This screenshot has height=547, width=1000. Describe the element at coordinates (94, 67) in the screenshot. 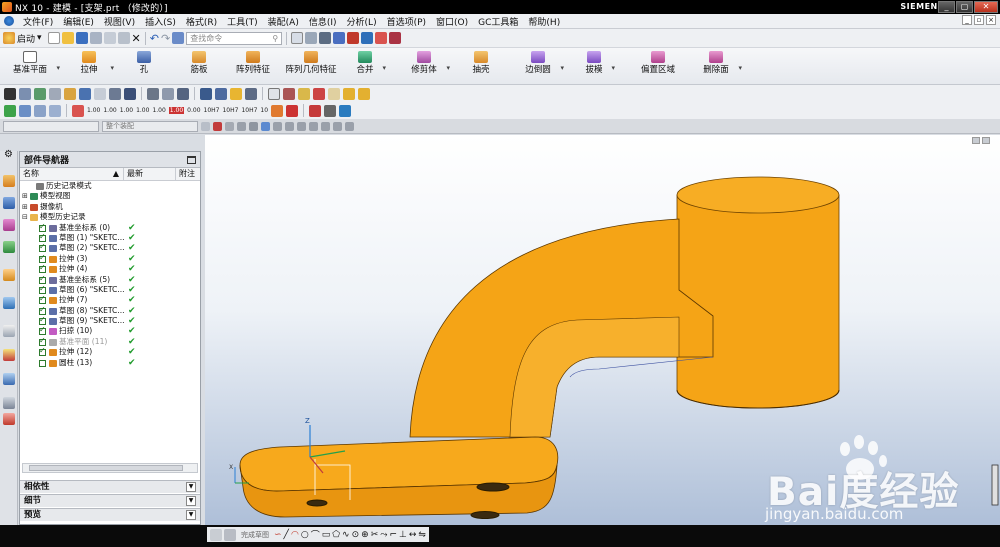

I see `extrude-button: 拉伸 ▾` at that location.